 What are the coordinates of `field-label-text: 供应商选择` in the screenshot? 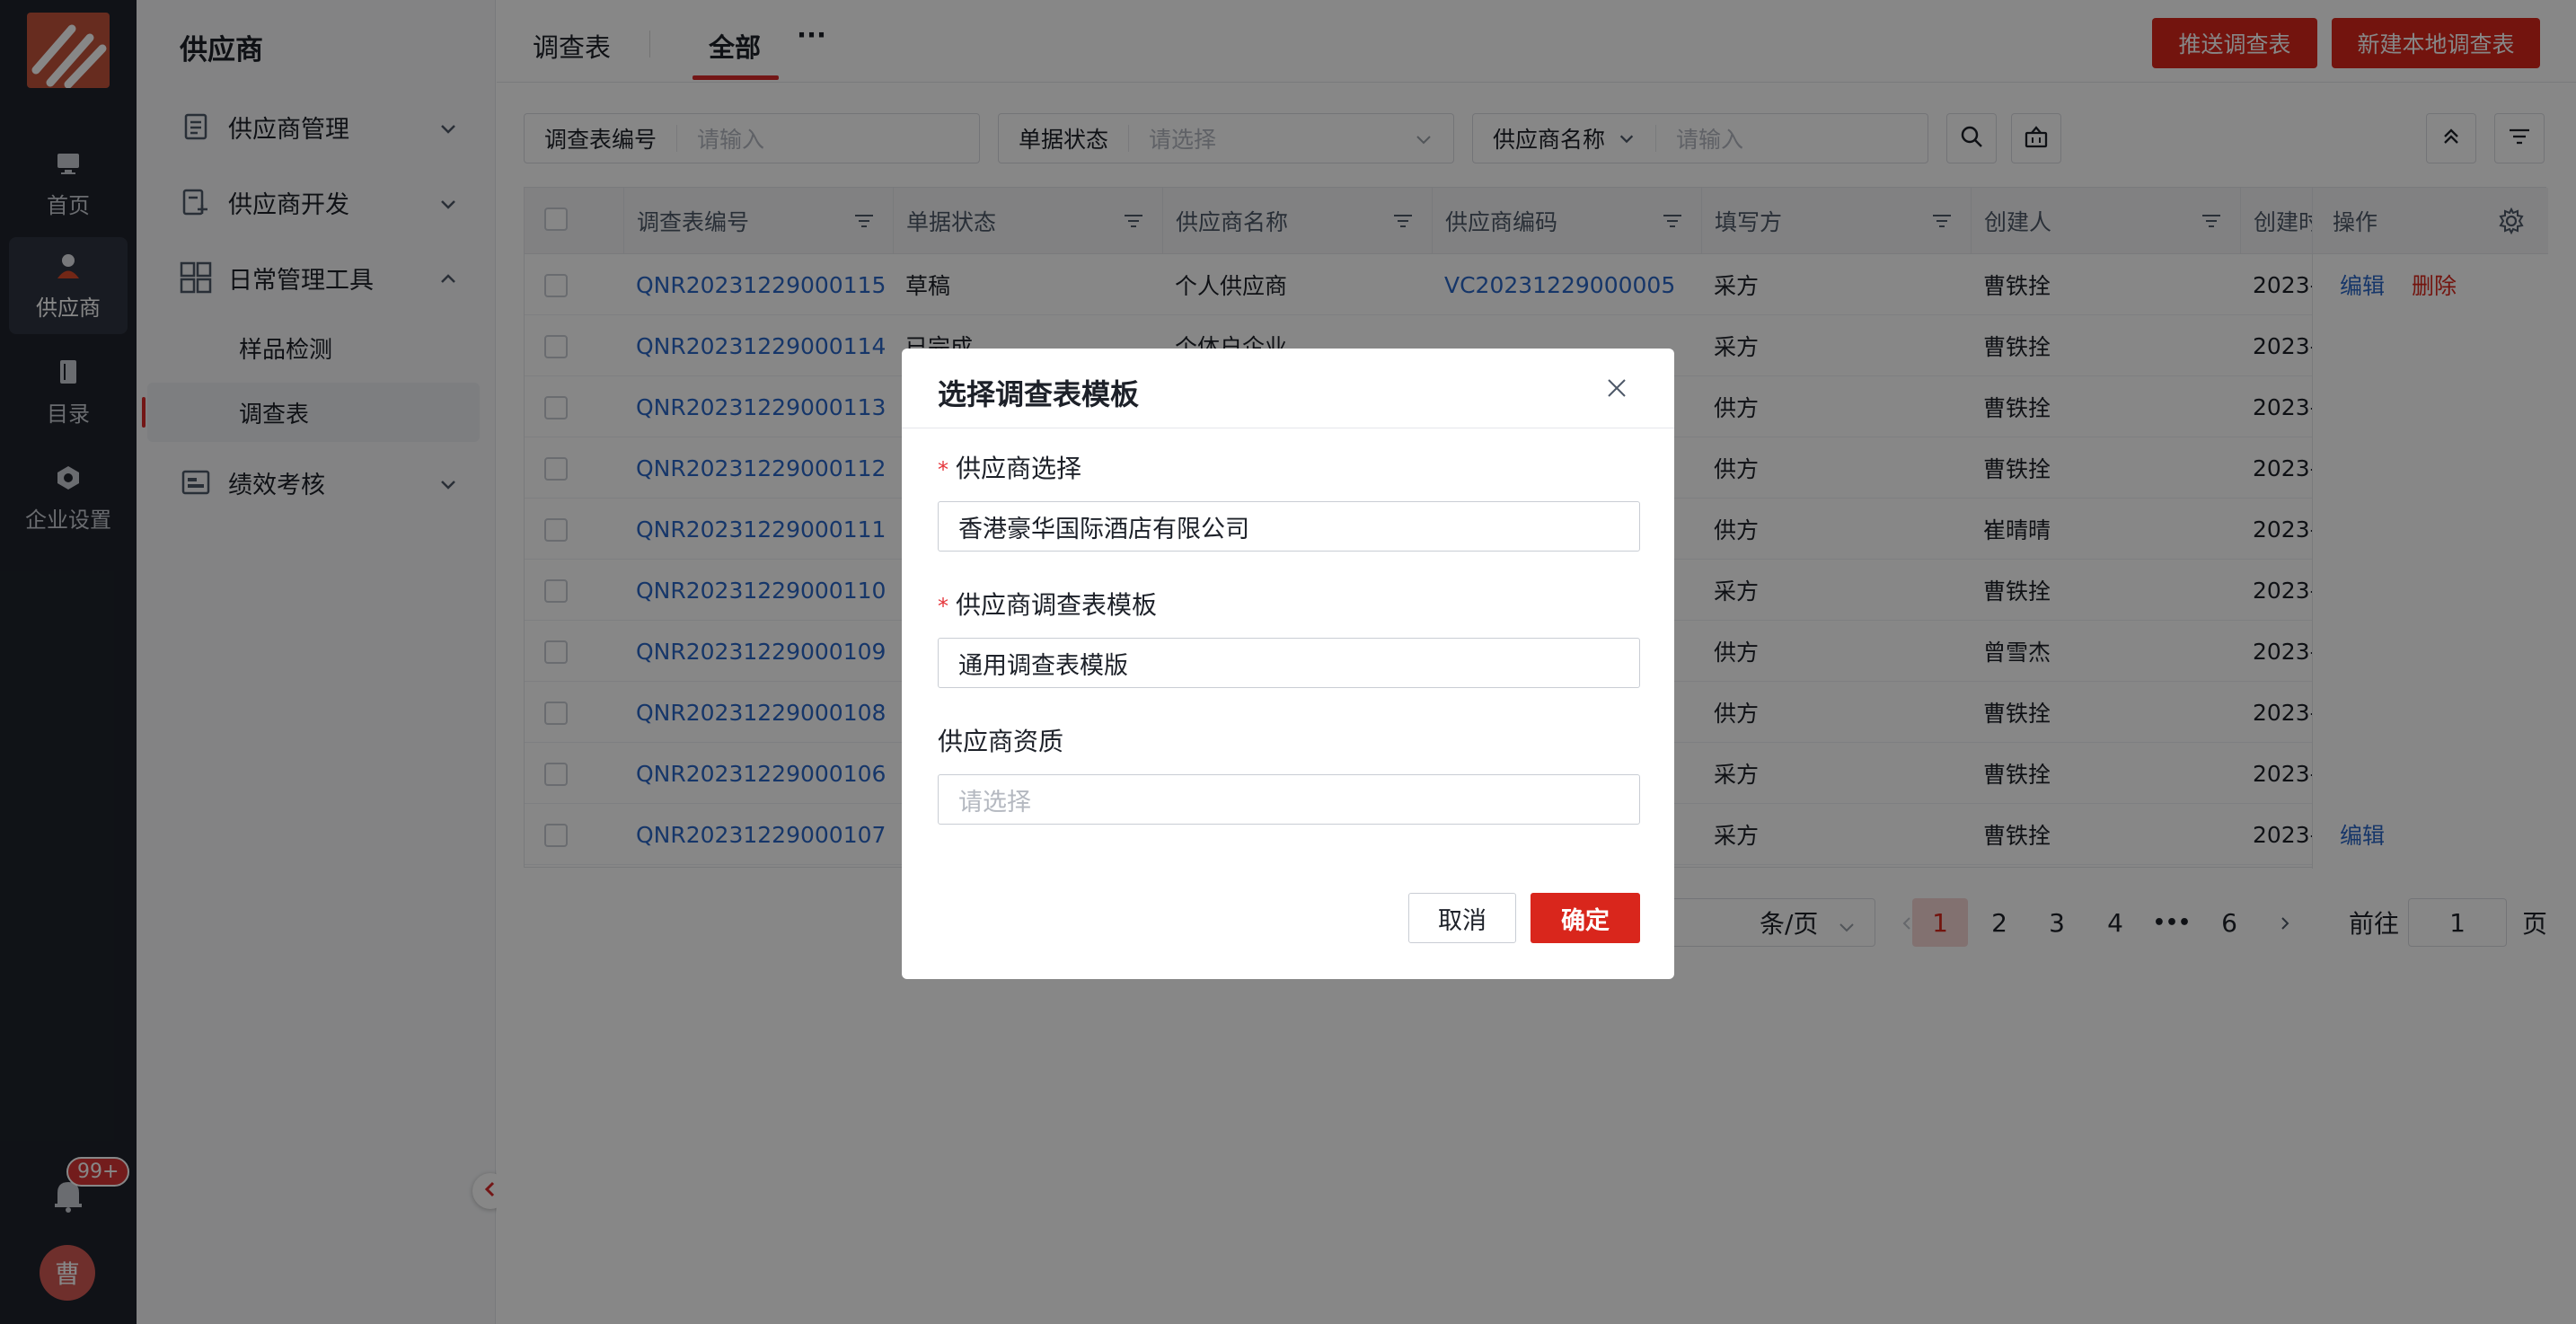 It's located at (1019, 468).